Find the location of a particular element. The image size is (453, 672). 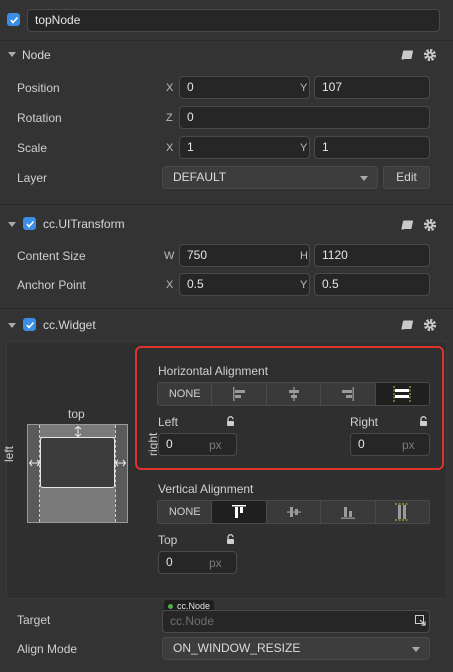

target-label: Target is located at coordinates (34, 620).